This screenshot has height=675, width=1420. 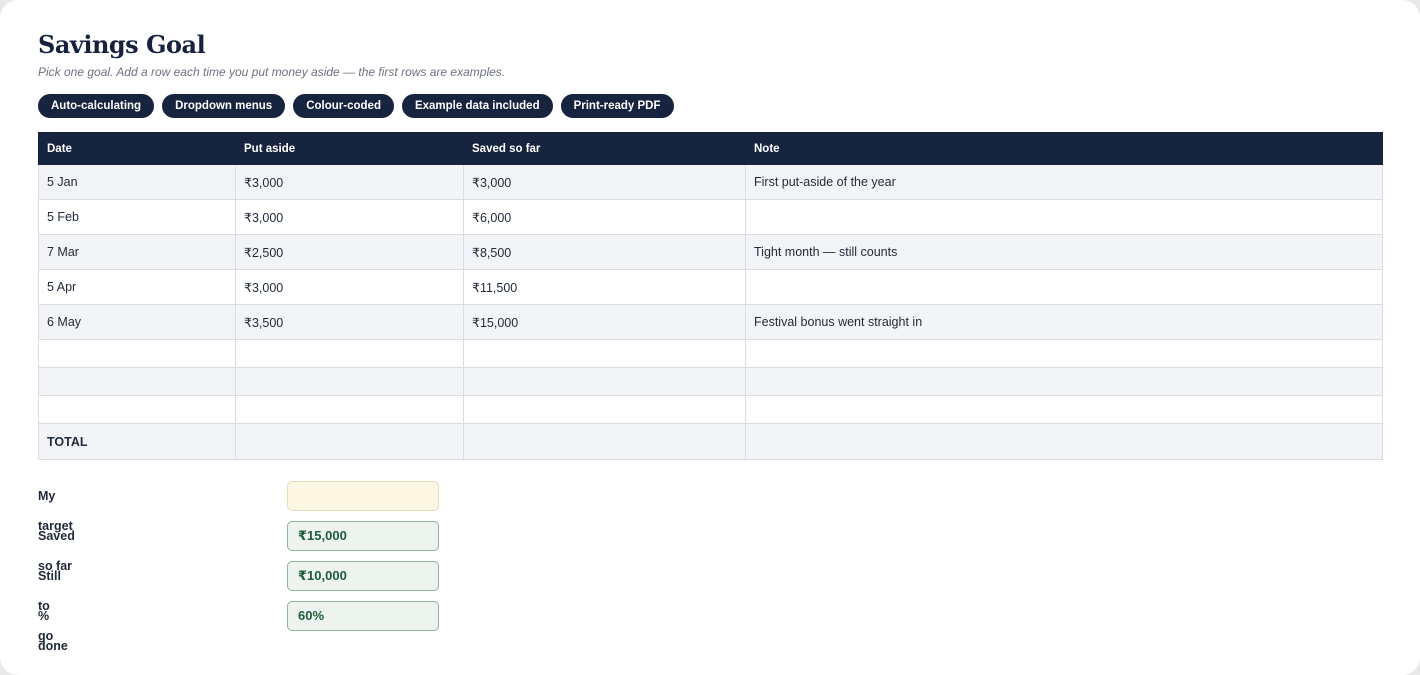 What do you see at coordinates (349, 148) in the screenshot?
I see `header-put-aside: Put aside` at bounding box center [349, 148].